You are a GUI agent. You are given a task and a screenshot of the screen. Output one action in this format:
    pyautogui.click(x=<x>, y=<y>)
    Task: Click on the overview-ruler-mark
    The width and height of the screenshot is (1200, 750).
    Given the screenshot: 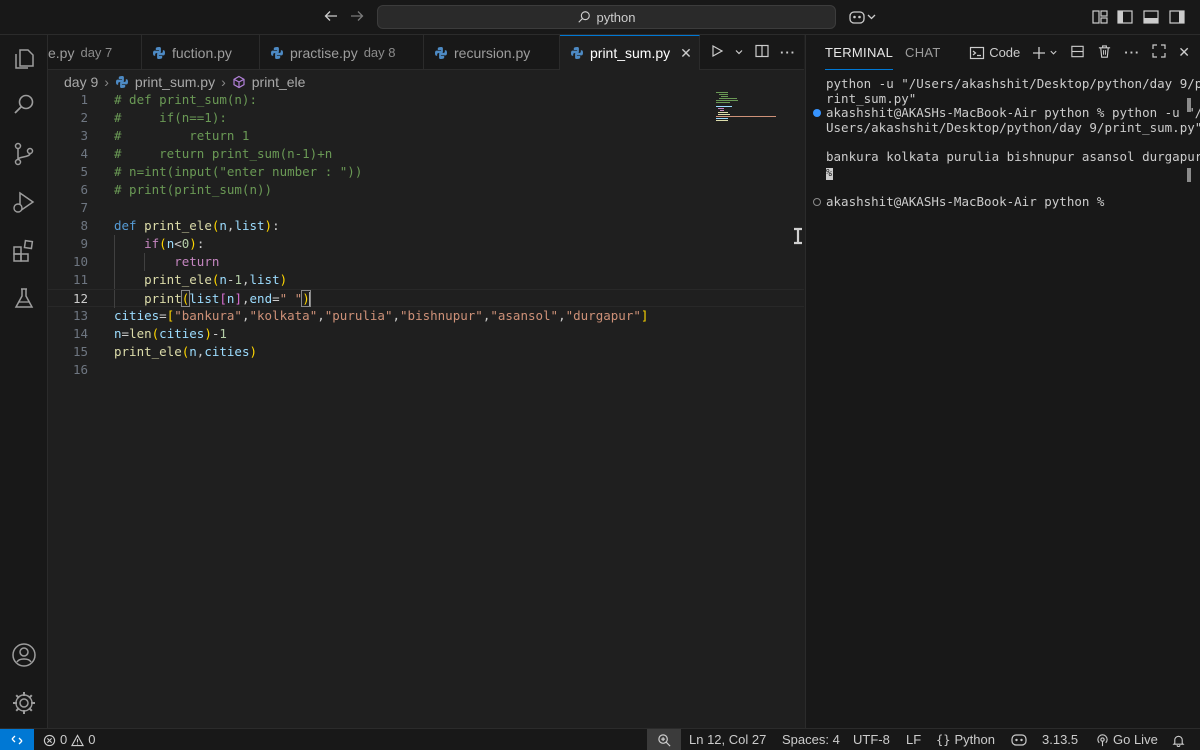 What is the action you would take?
    pyautogui.click(x=1189, y=175)
    